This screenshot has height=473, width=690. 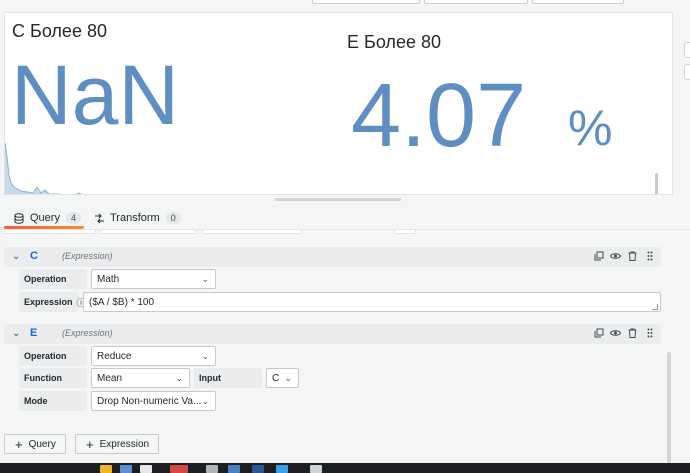 I want to click on operation-value: Reduce, so click(x=114, y=356).